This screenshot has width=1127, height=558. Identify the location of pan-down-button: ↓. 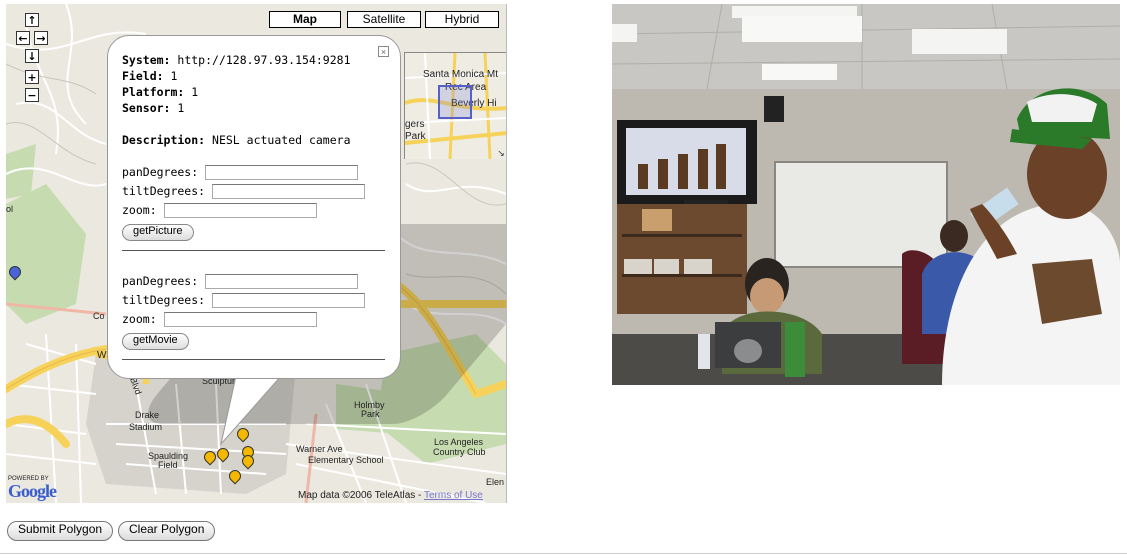
(32, 56).